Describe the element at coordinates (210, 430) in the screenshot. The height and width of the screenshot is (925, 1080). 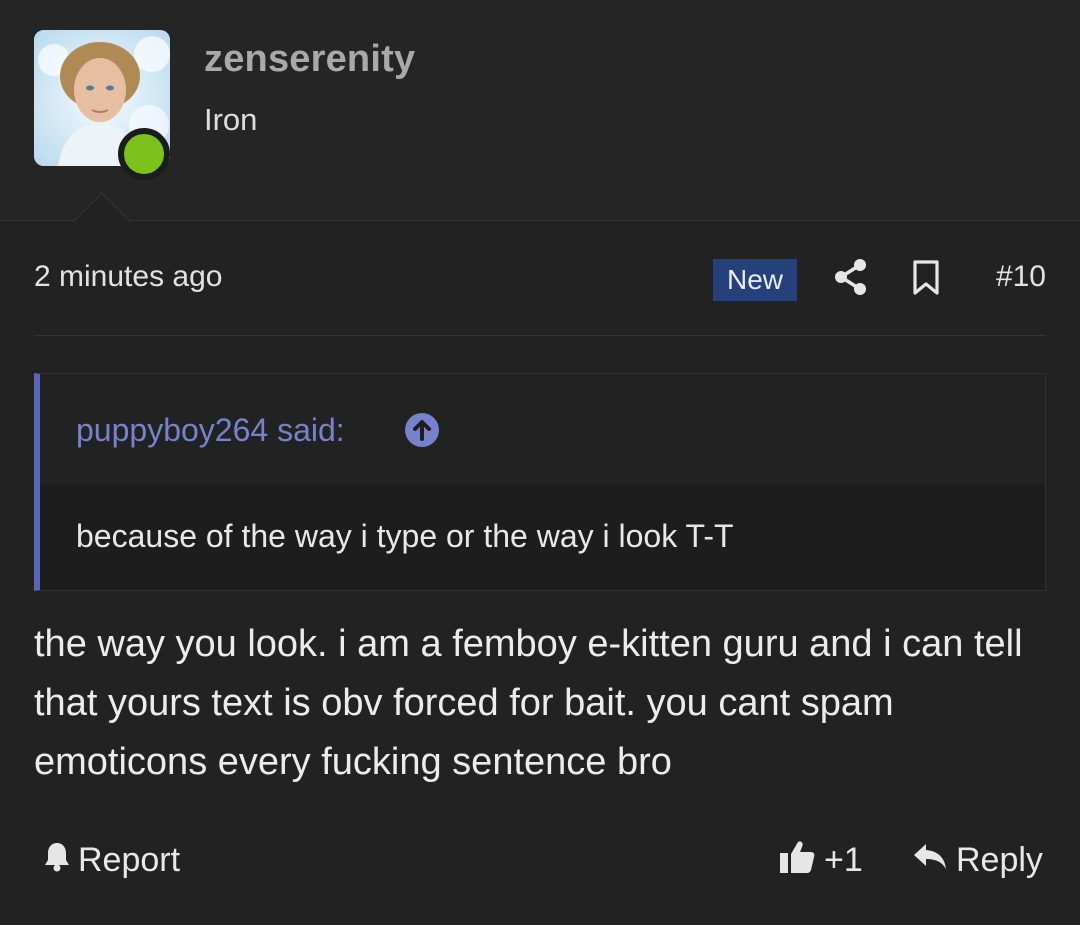
I see `quote-author: puppyboy264 said:` at that location.